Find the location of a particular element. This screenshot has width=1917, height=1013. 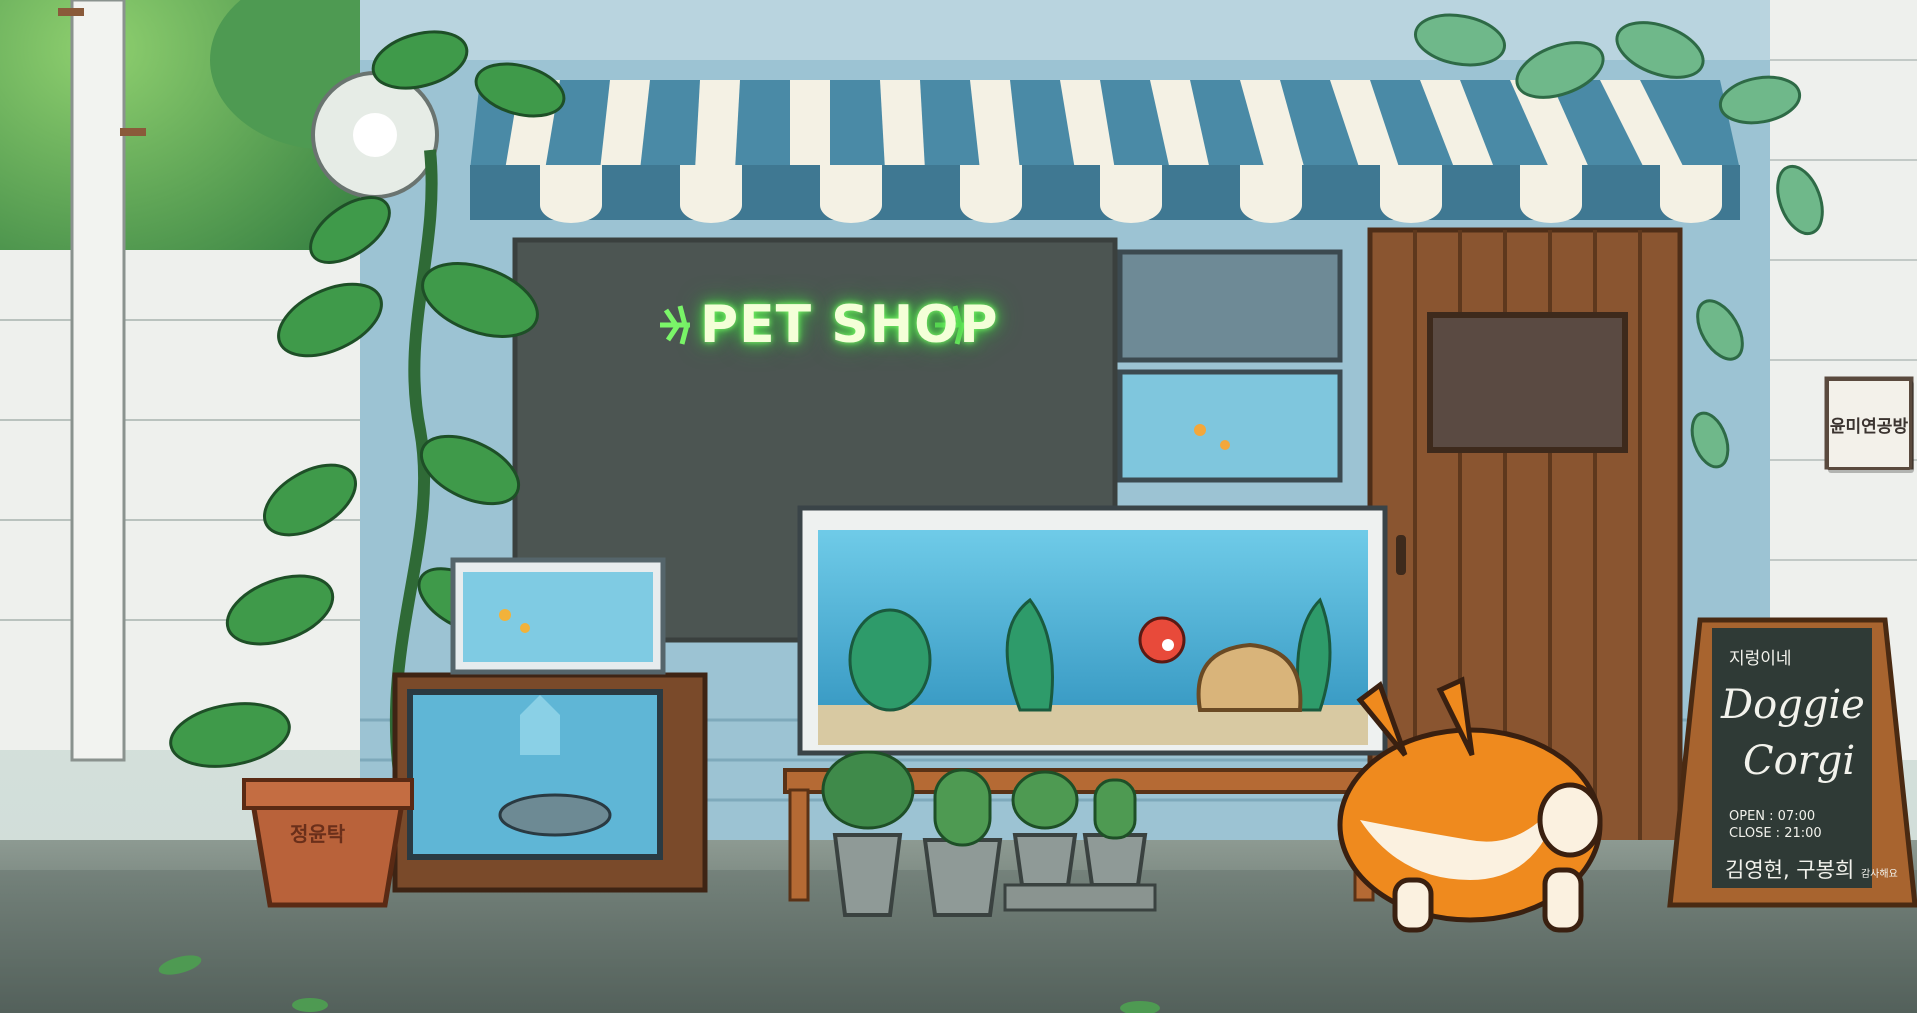

turtle is located at coordinates (555, 815).